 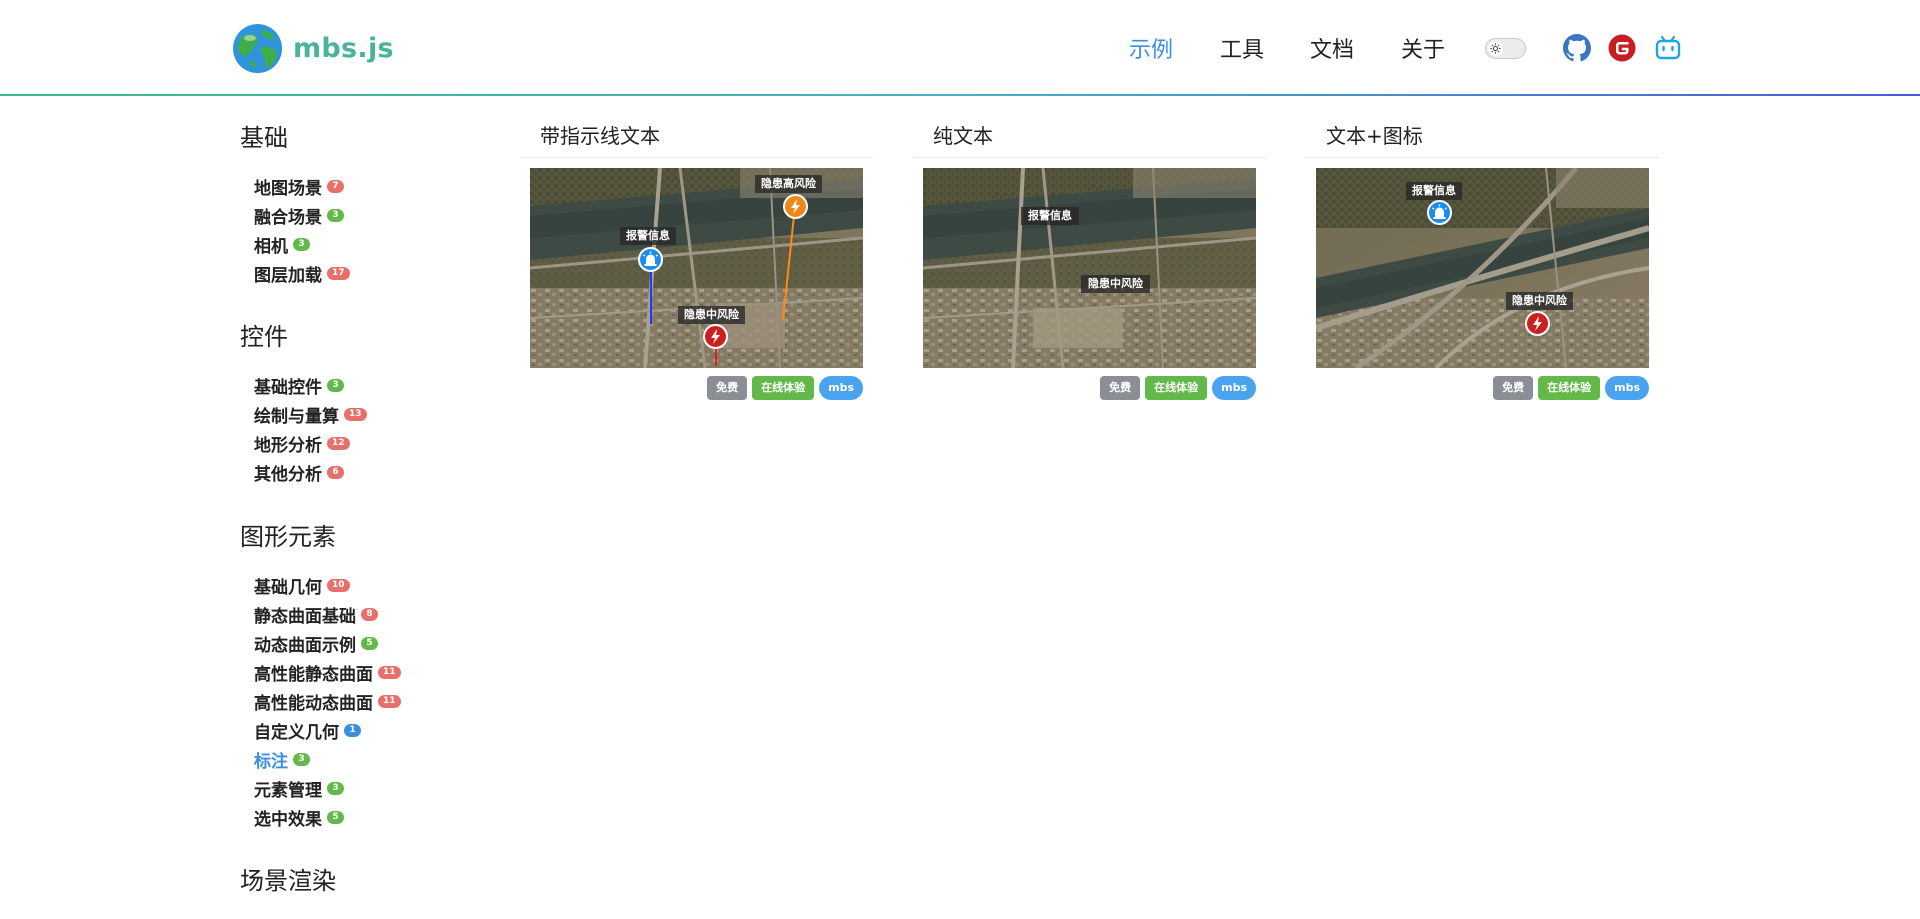 I want to click on sidebar-item-annotation: 标注 3, so click(x=282, y=759).